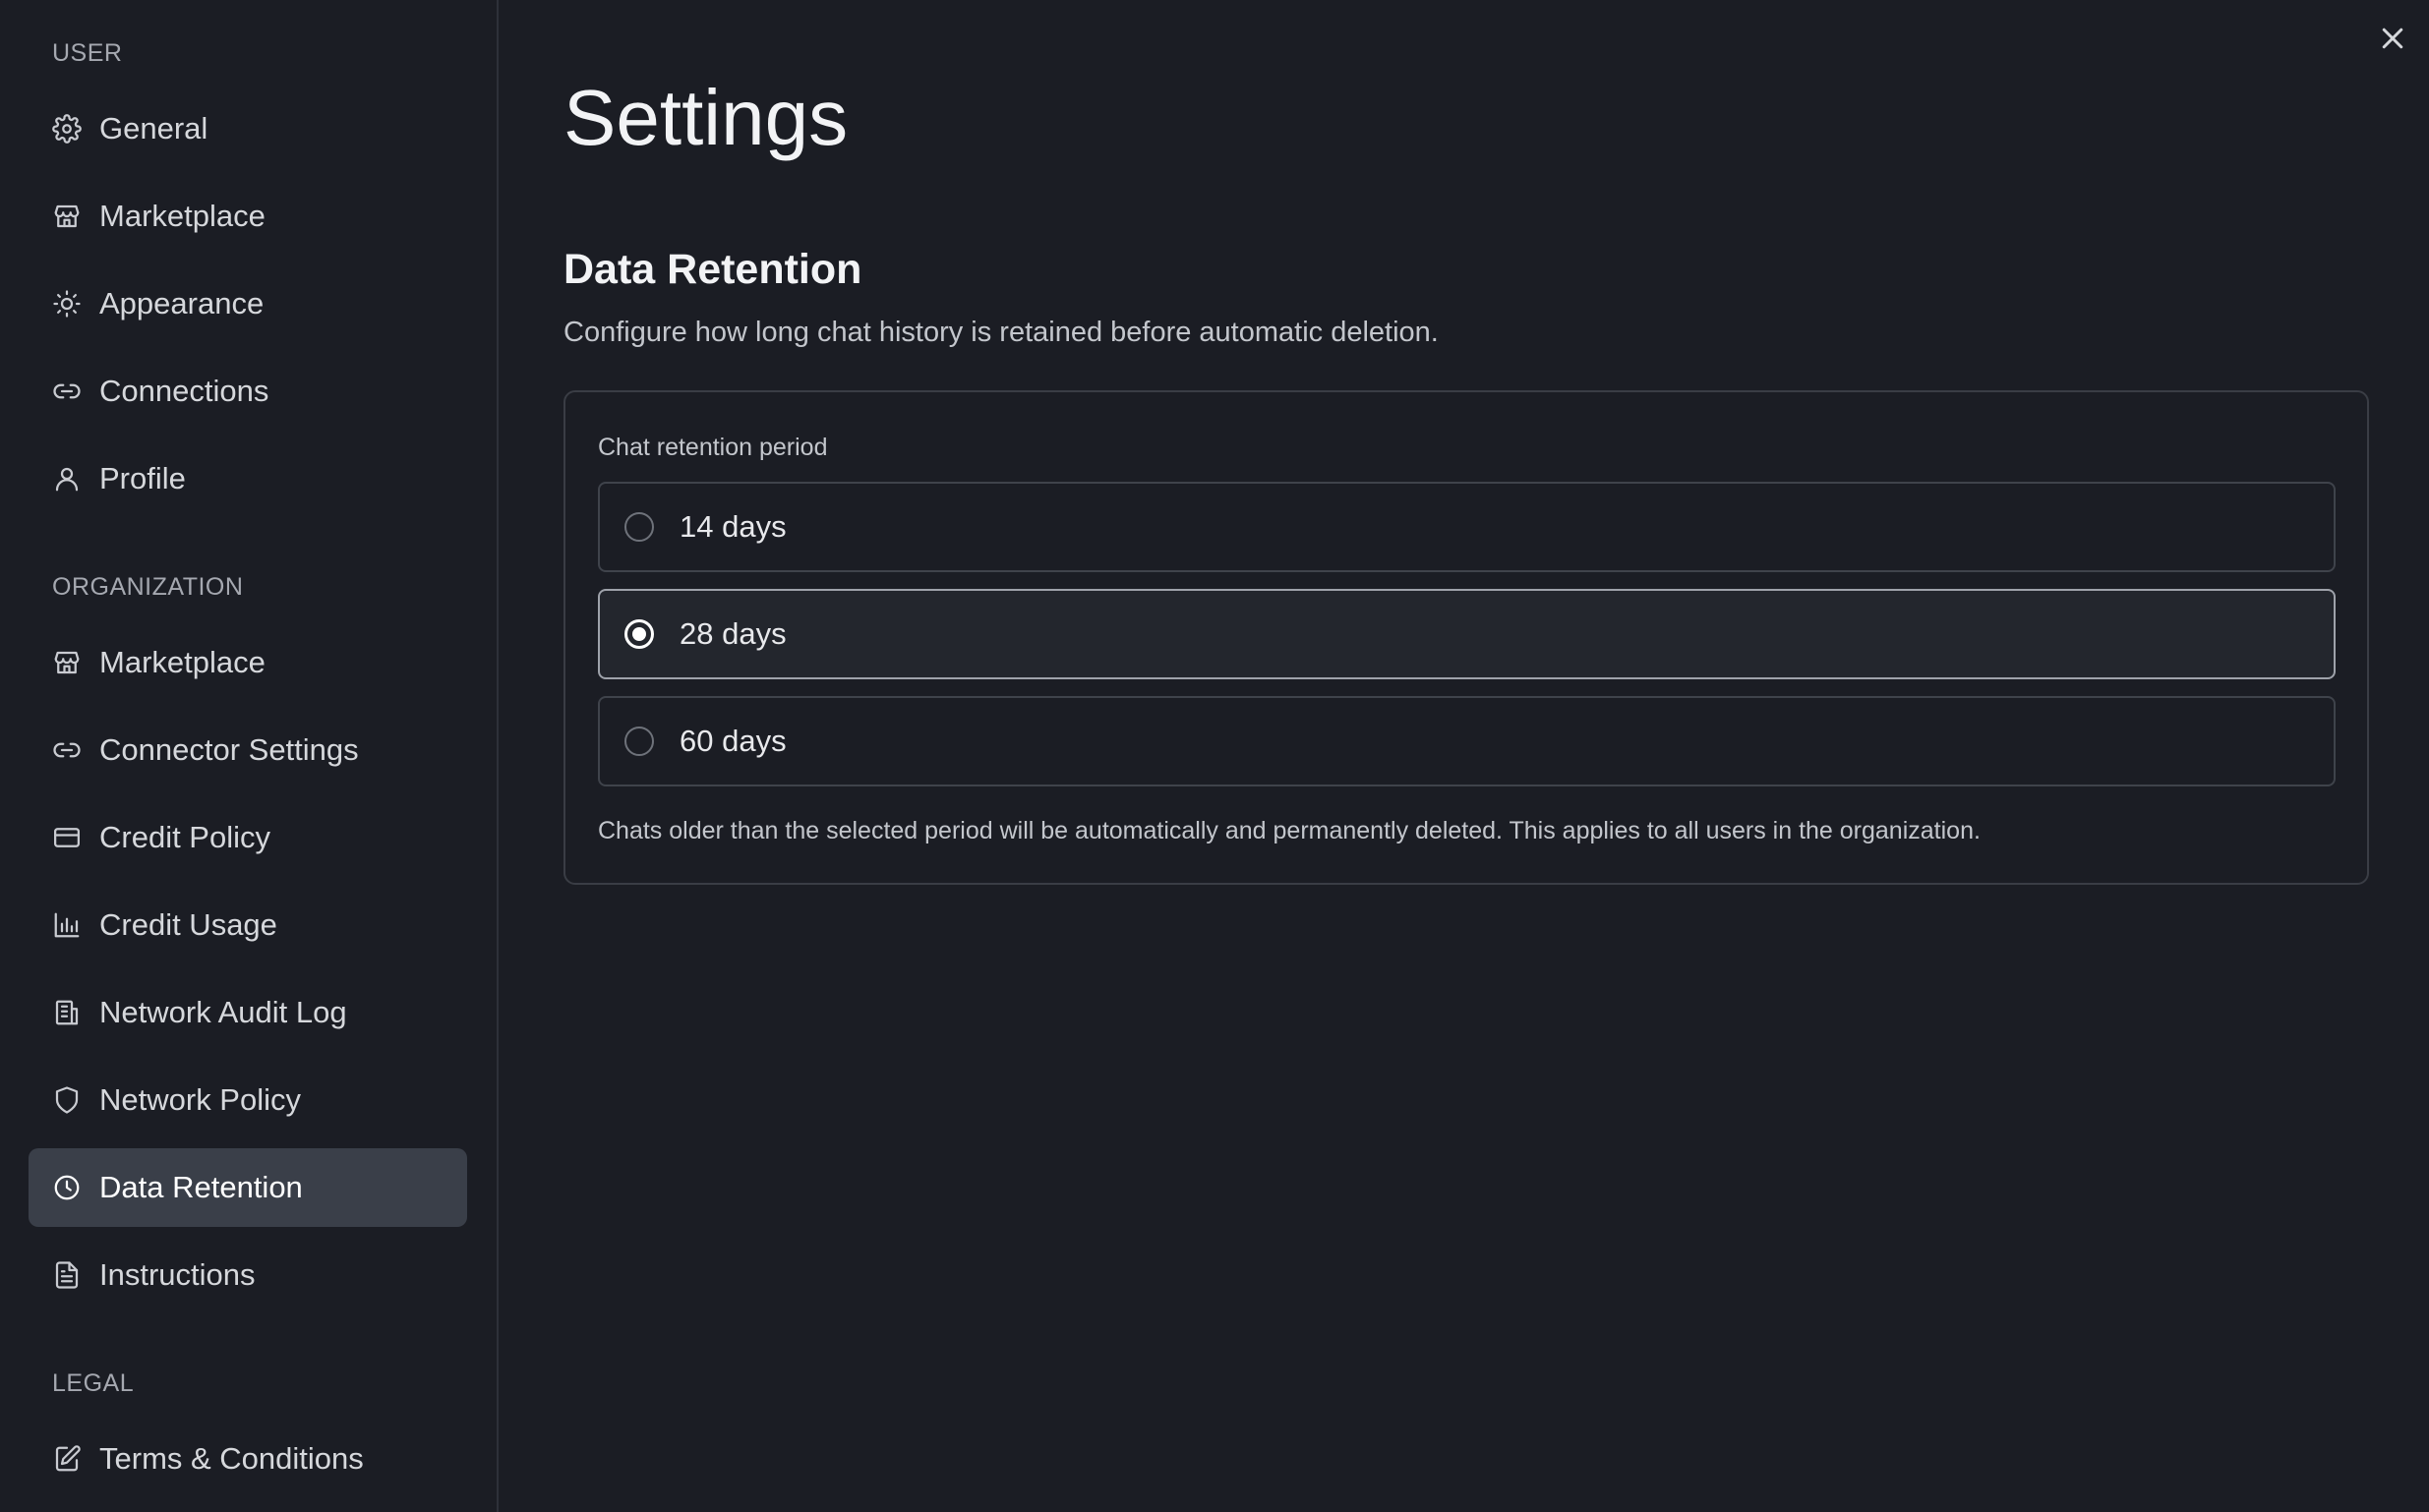 This screenshot has width=2429, height=1512. I want to click on field-label: Chat retention period, so click(713, 447).